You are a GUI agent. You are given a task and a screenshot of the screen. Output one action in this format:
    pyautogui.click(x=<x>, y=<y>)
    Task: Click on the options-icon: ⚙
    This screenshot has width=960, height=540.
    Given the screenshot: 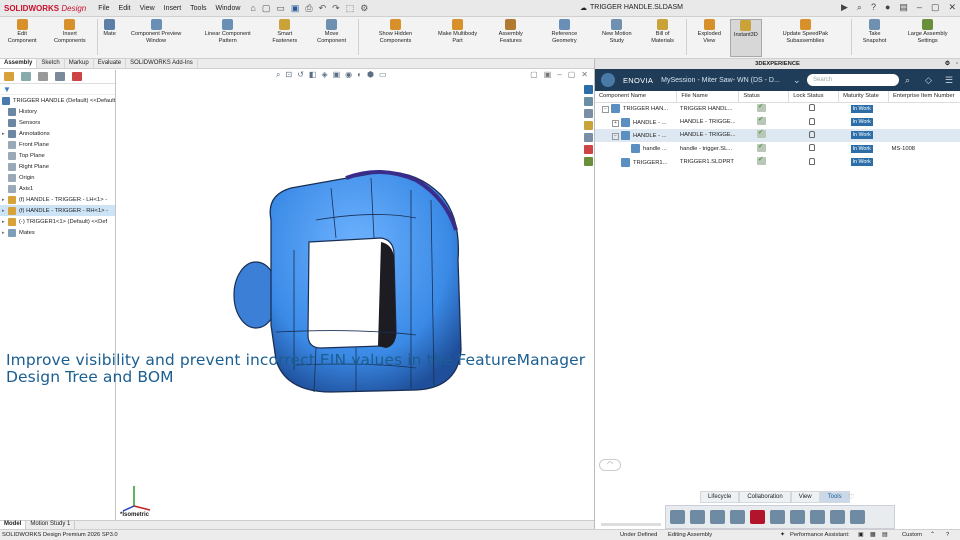 What is the action you would take?
    pyautogui.click(x=364, y=8)
    